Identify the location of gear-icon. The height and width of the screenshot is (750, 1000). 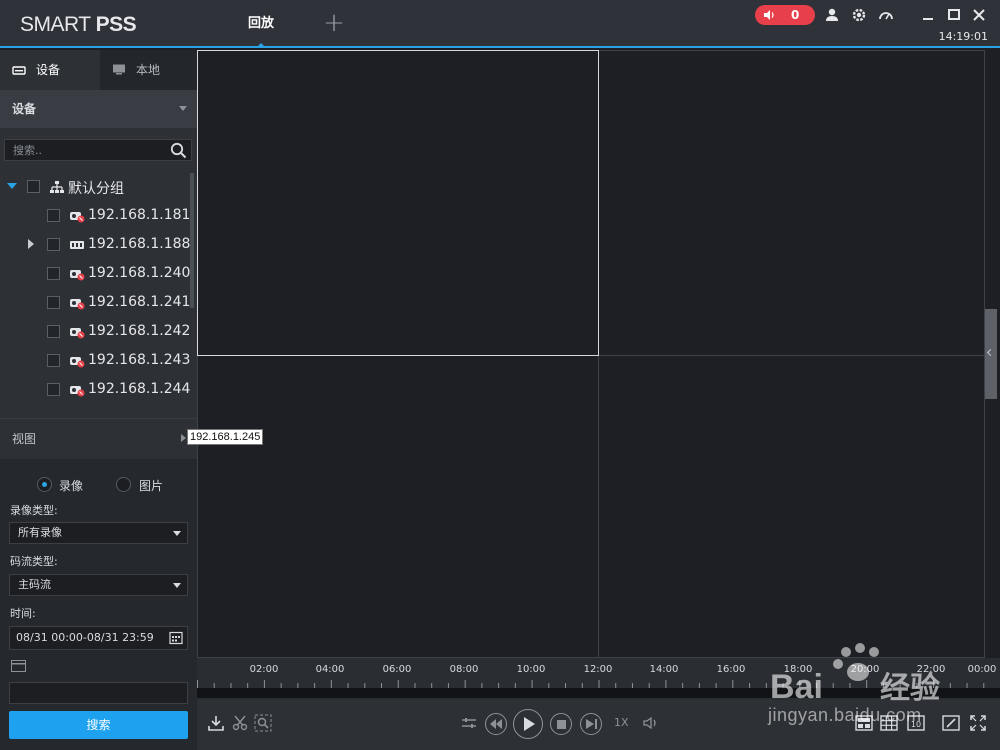
(859, 15).